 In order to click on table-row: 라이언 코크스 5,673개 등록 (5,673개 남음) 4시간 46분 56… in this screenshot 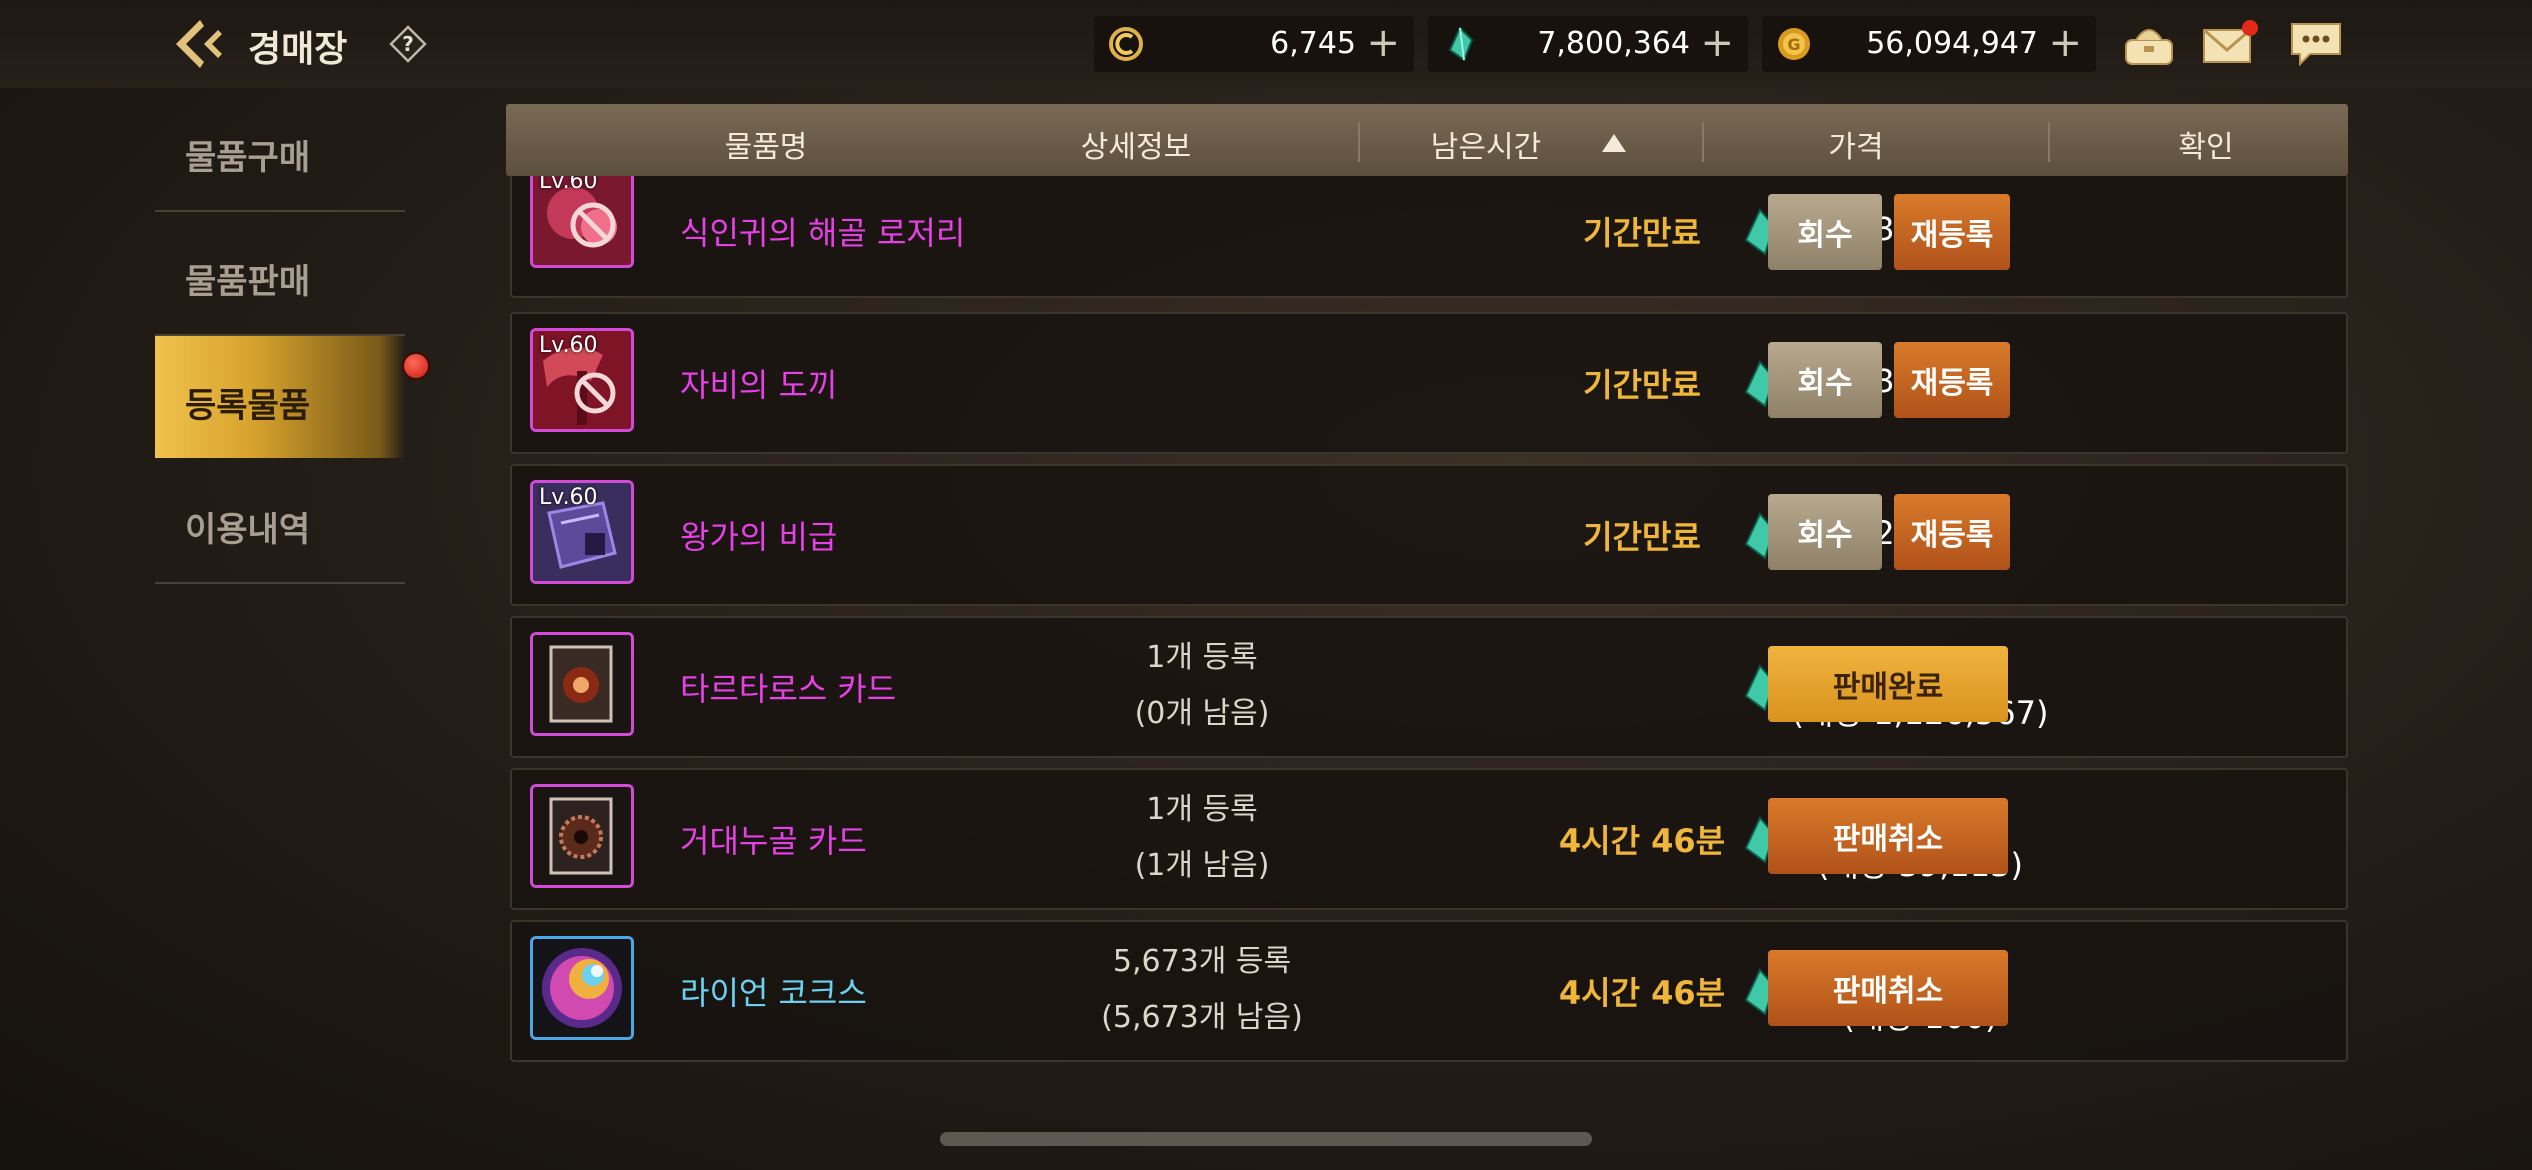, I will do `click(1429, 991)`.